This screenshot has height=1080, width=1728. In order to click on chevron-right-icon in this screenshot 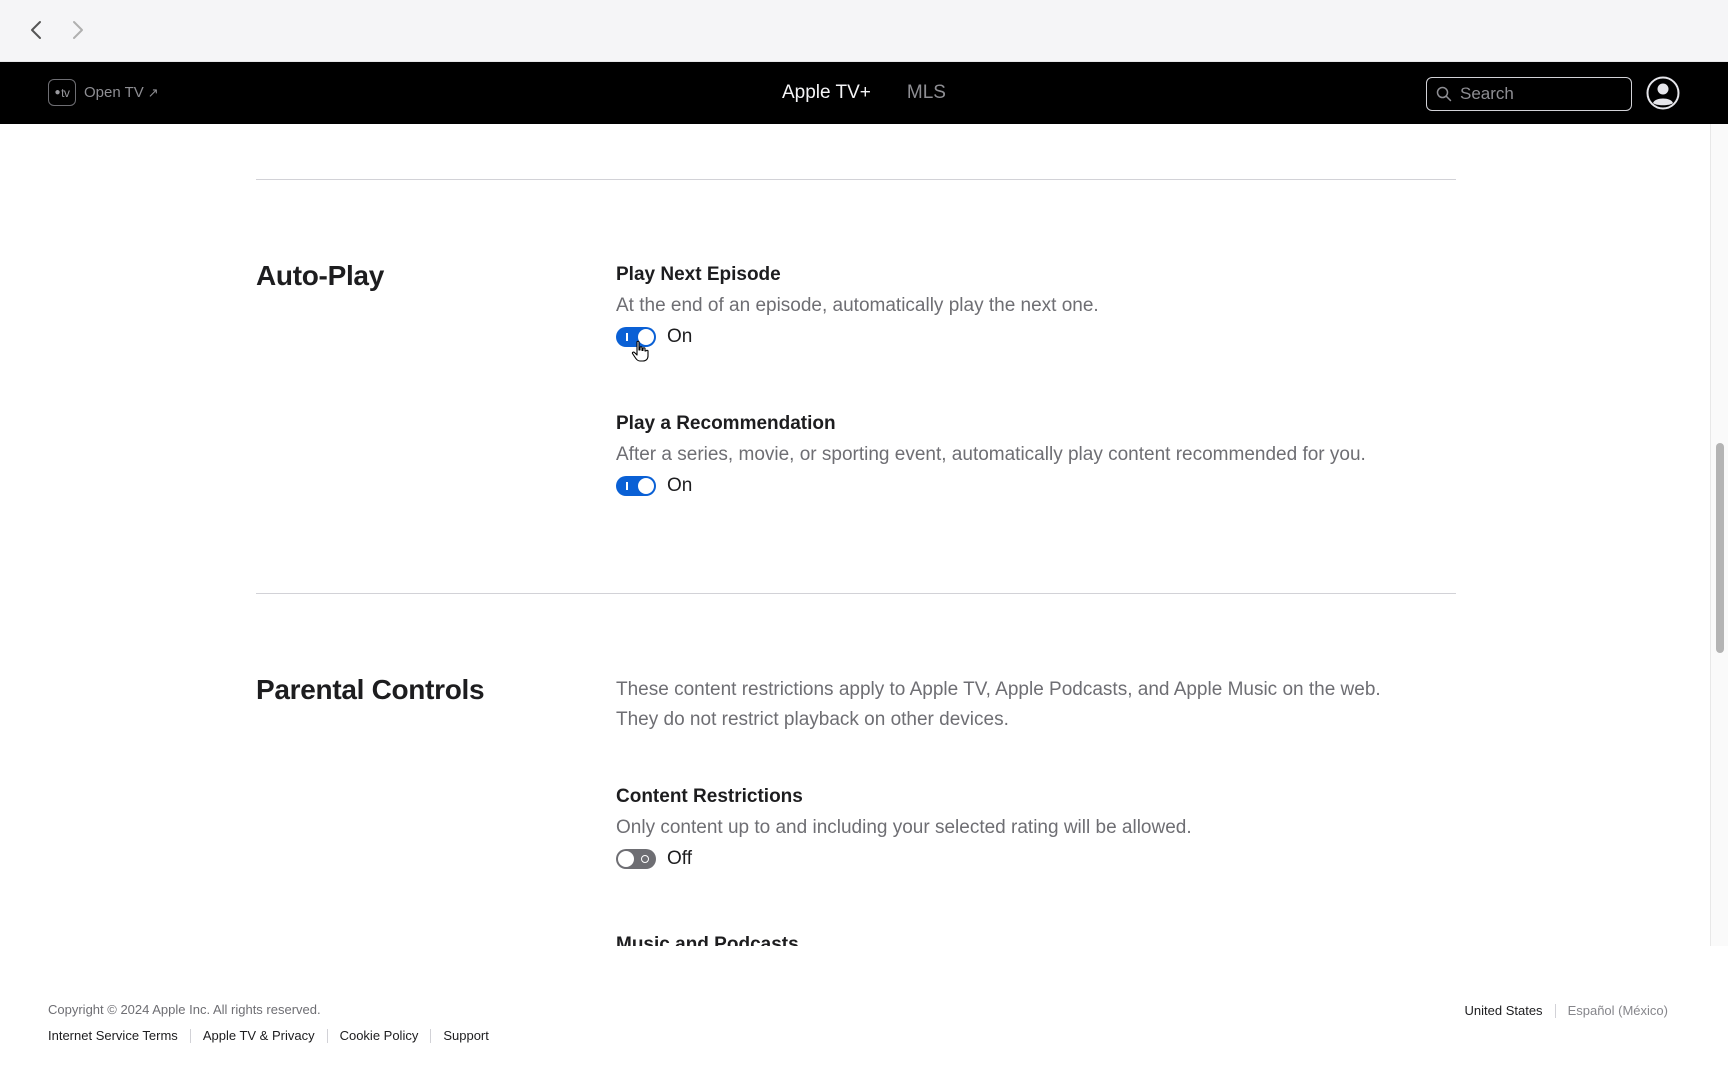, I will do `click(78, 30)`.